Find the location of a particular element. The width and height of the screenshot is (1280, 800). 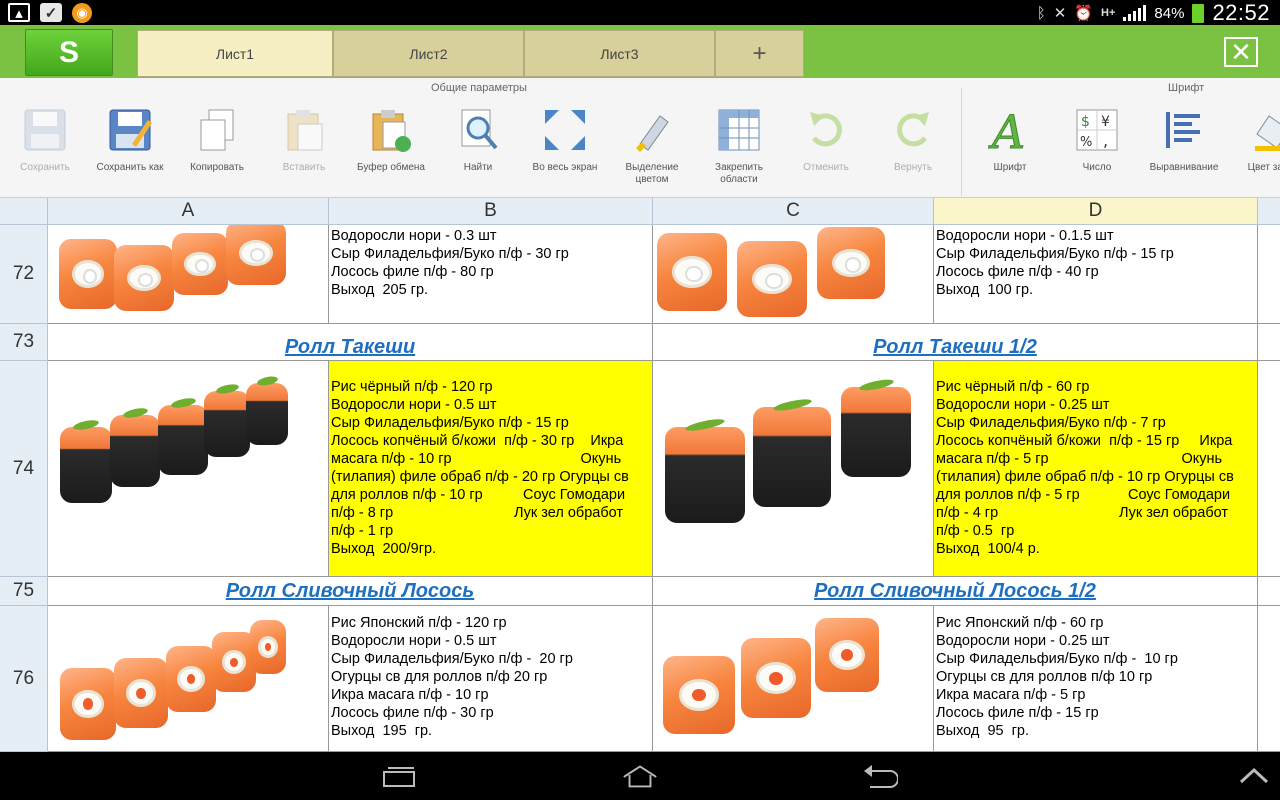

cell-a72 is located at coordinates (188, 274).